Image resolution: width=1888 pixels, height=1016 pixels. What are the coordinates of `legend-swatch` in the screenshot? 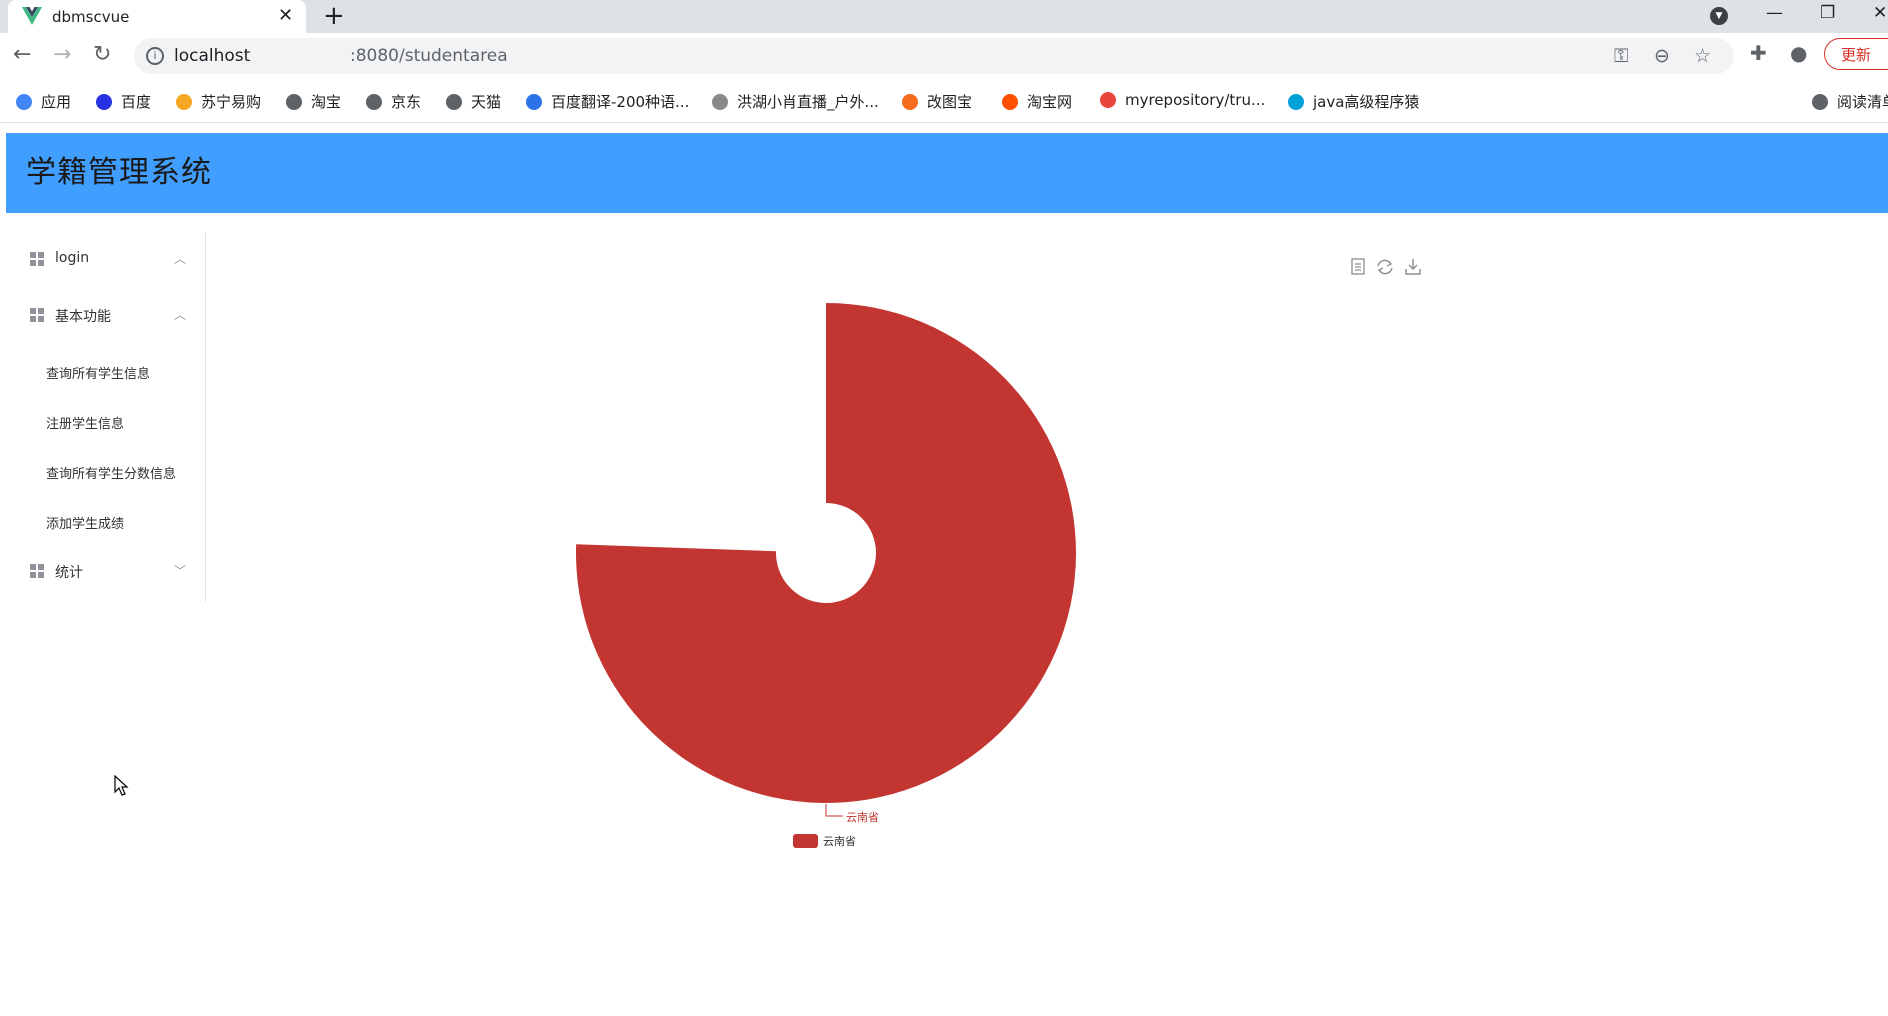 It's located at (805, 841).